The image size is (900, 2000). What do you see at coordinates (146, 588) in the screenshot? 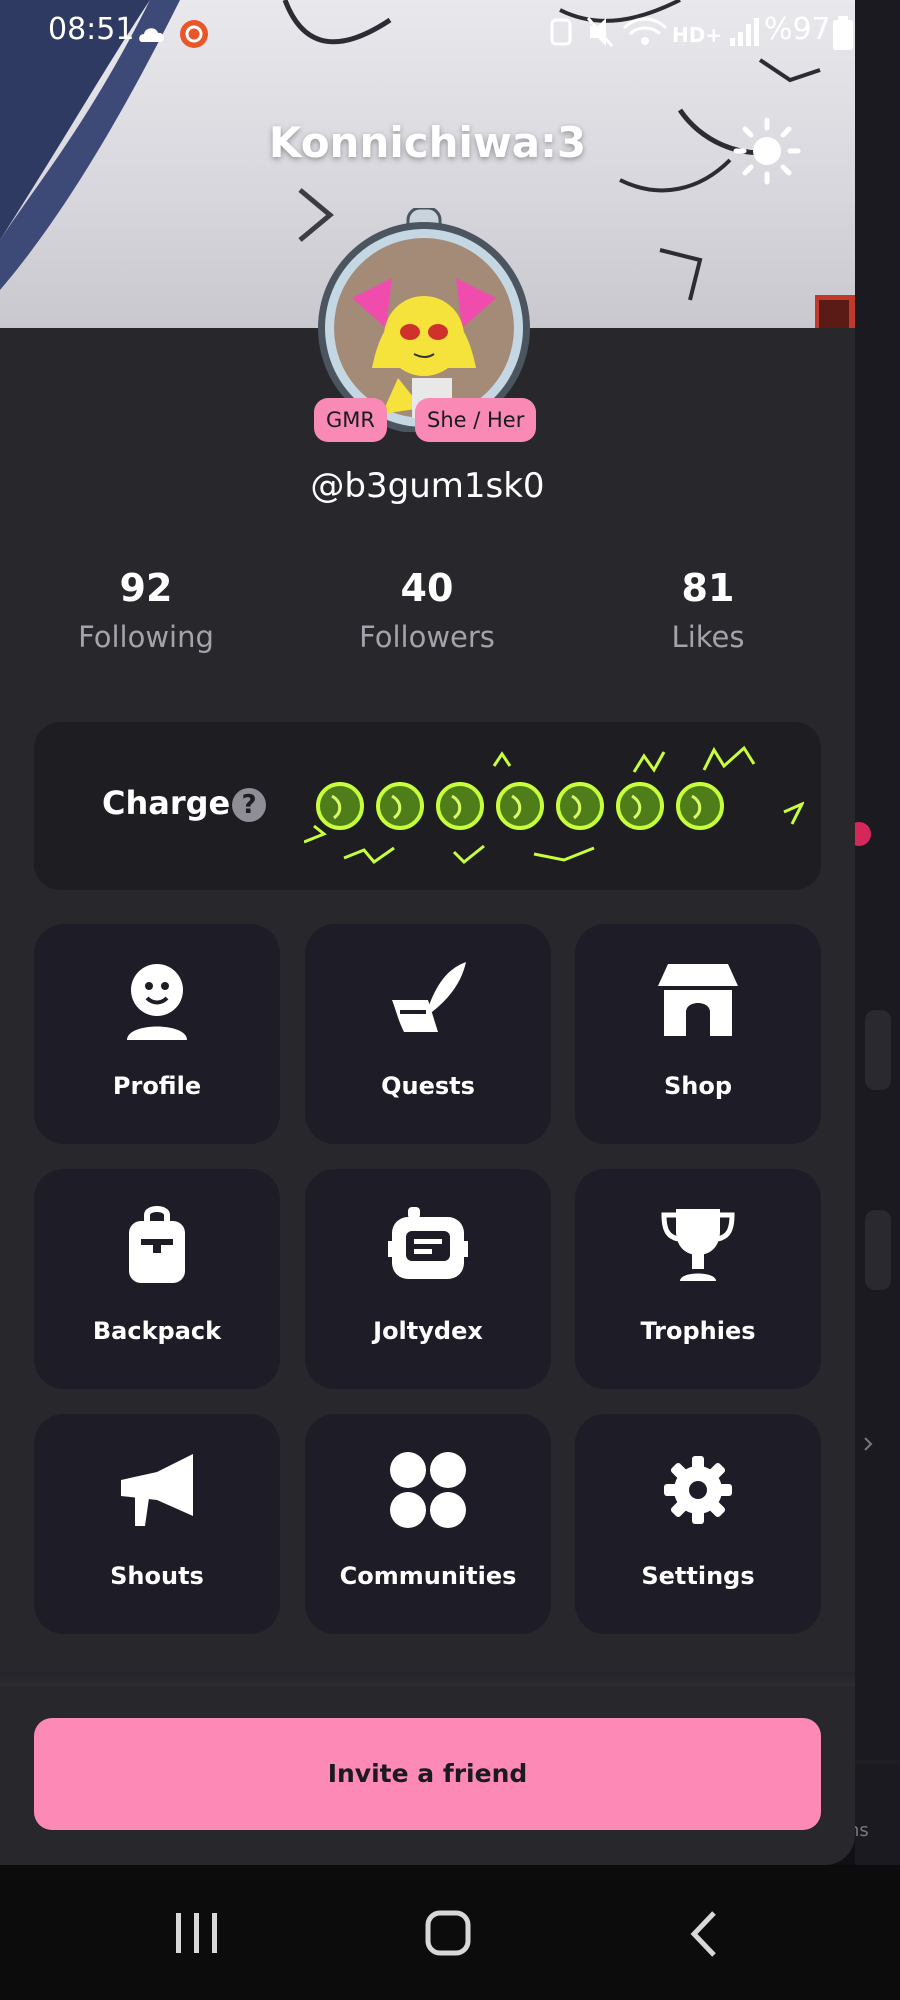
I see `stat-following-value: 92` at bounding box center [146, 588].